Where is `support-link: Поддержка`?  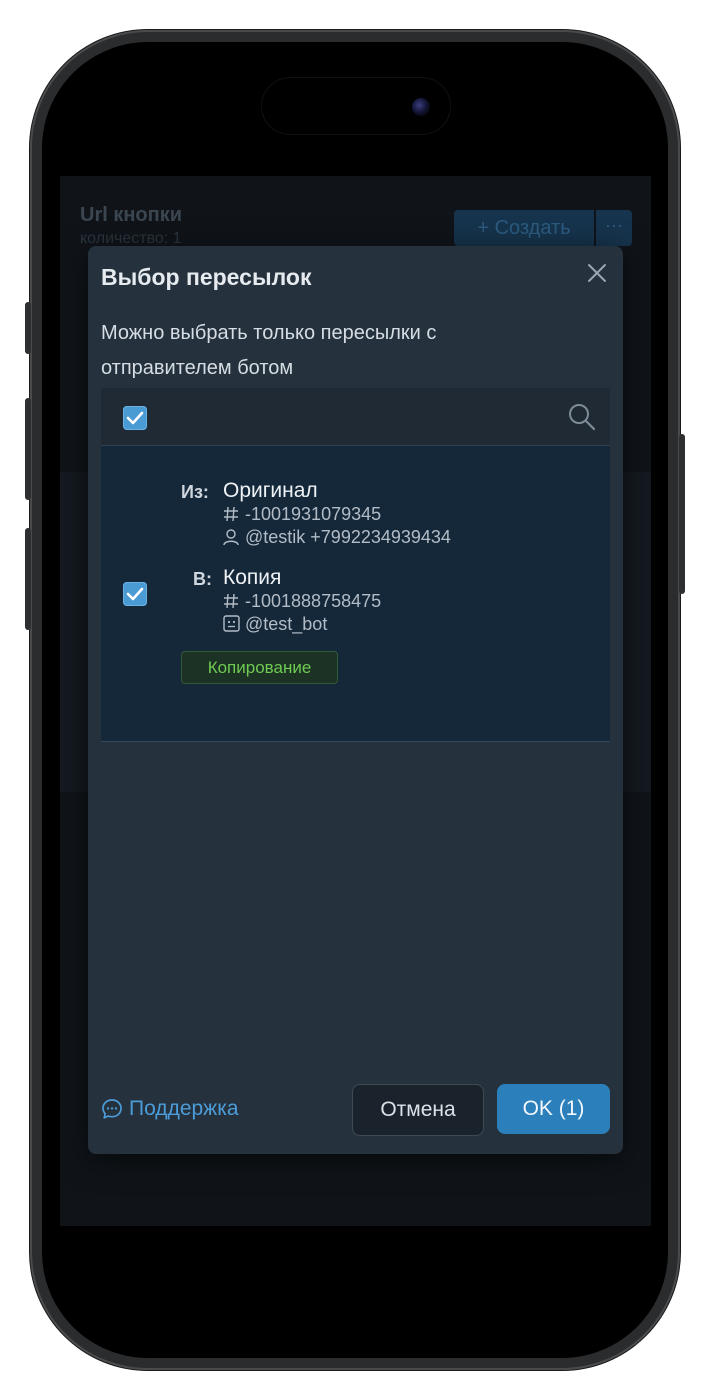 support-link: Поддержка is located at coordinates (170, 1109).